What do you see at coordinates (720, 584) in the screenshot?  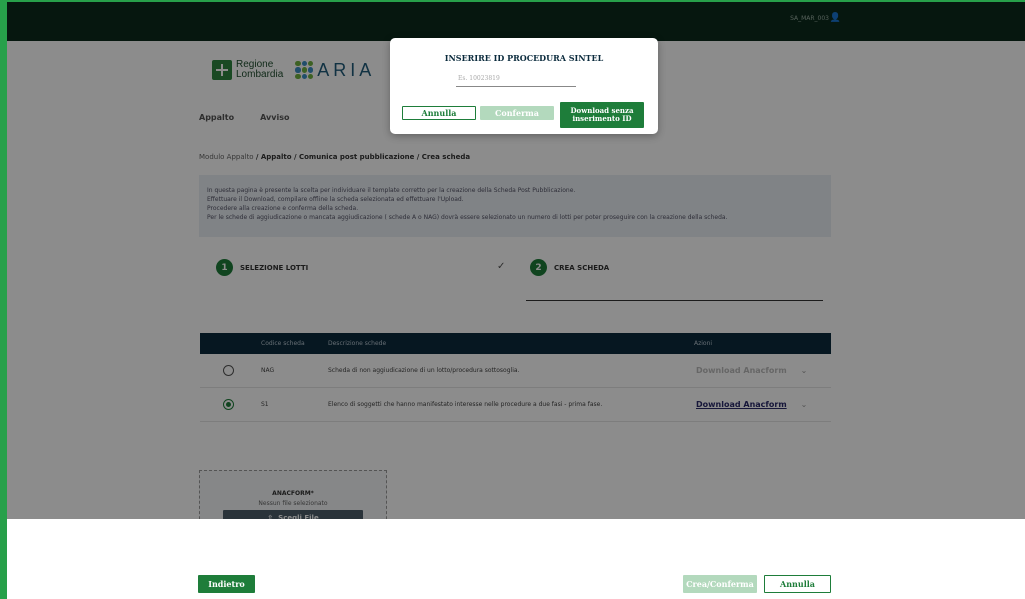 I see `create-confirm-button: Crea/Conferma` at bounding box center [720, 584].